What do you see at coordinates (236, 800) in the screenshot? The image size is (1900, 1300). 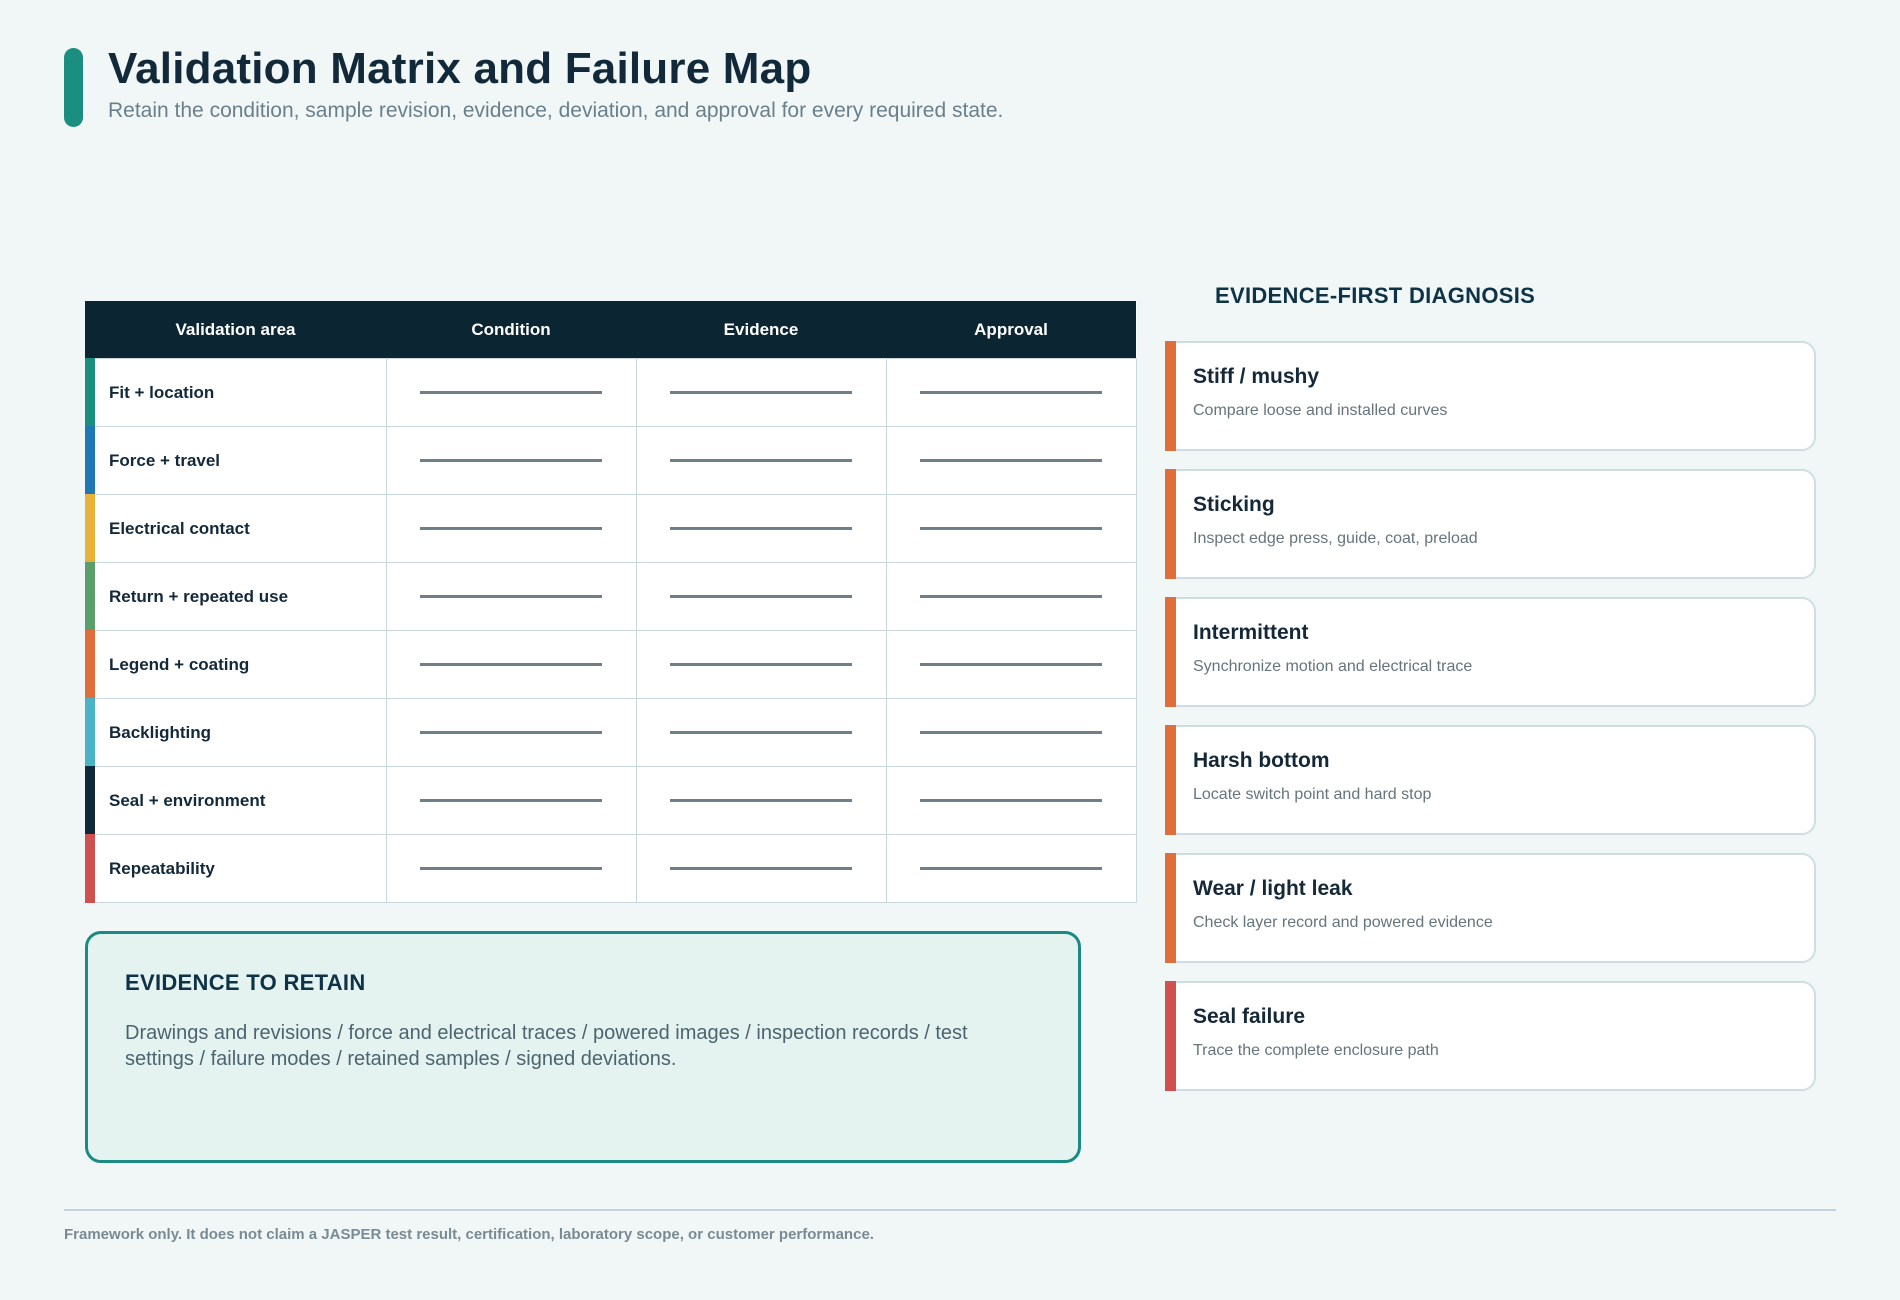 I see `validation-area-cell: Seal + environment` at bounding box center [236, 800].